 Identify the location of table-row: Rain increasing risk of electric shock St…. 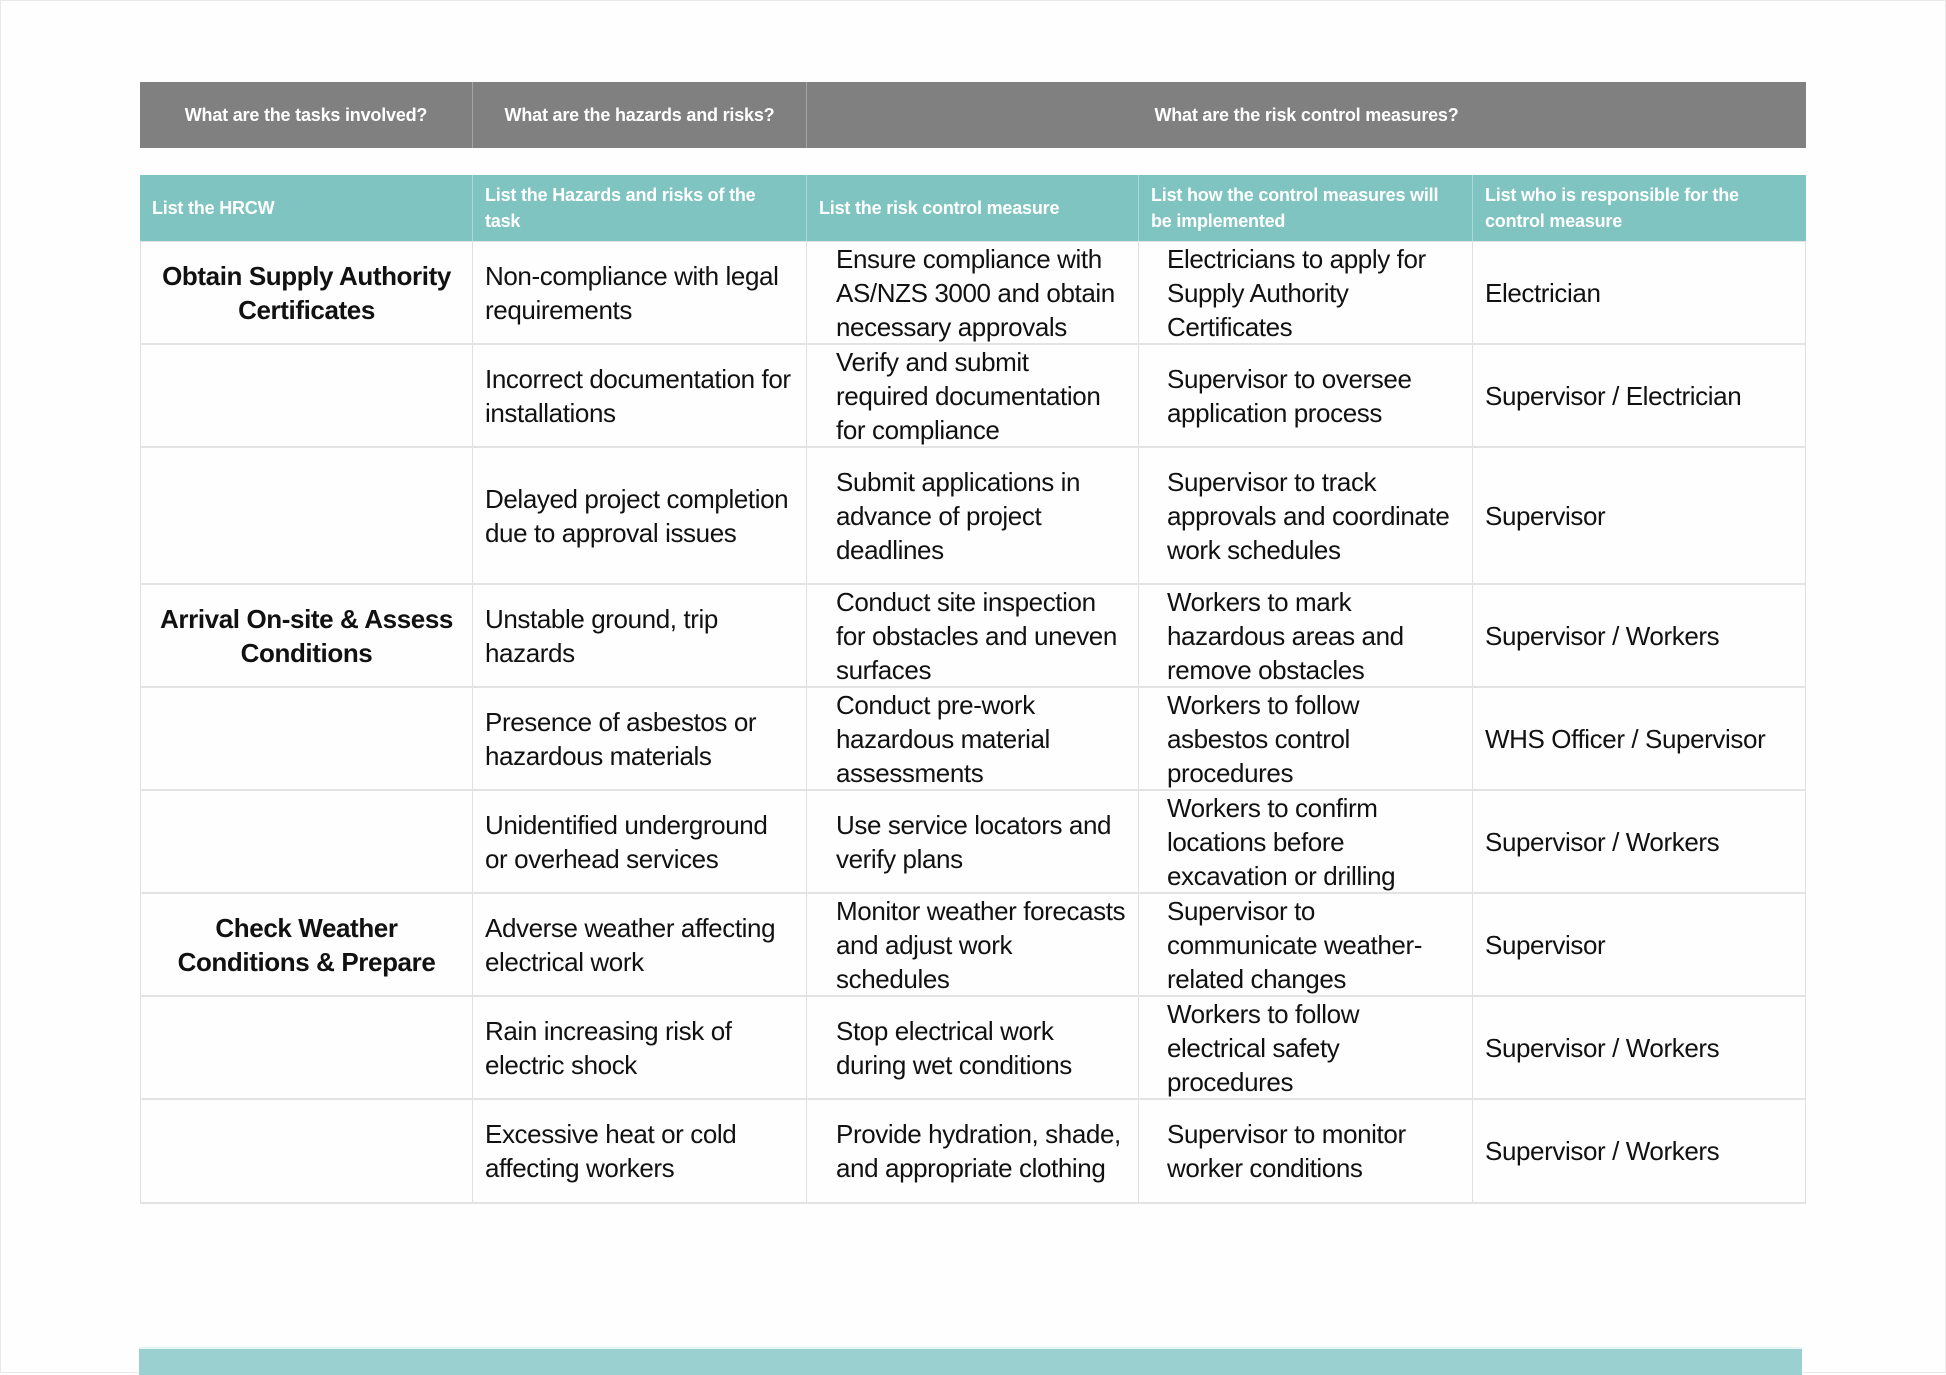
(973, 1048).